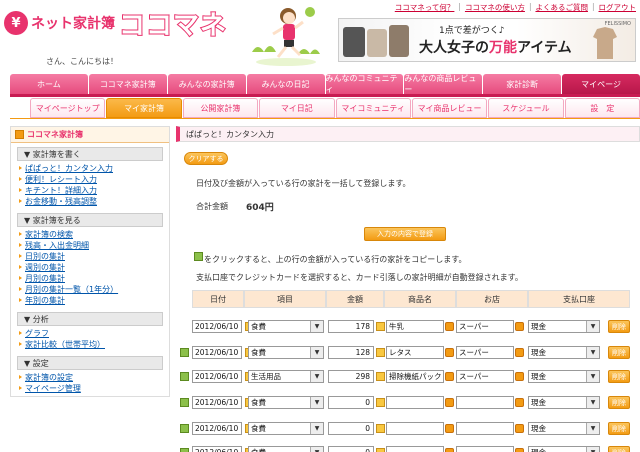 This screenshot has height=452, width=640. I want to click on sidebar-link-search: 家計簿の検索, so click(90, 234).